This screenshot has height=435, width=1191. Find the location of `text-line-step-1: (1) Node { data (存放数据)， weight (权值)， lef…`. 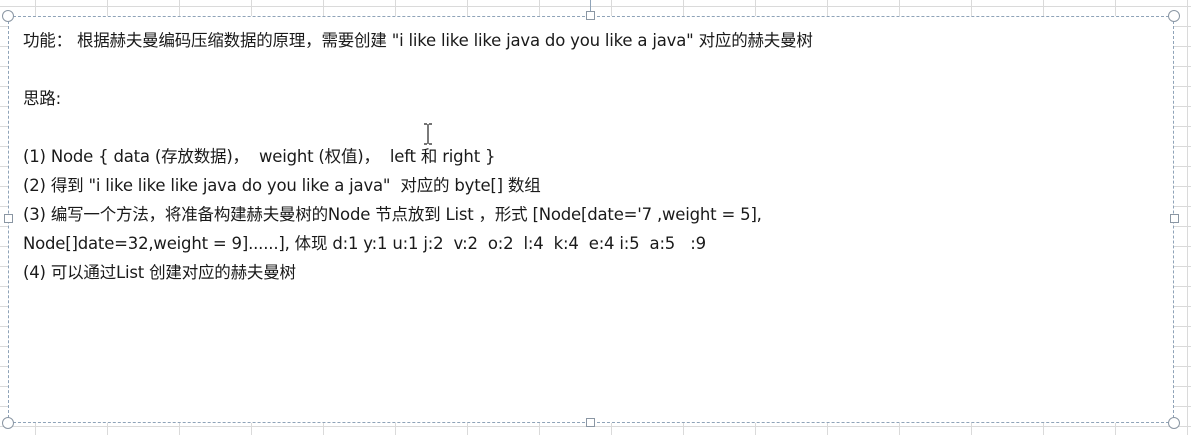

text-line-step-1: (1) Node { data (存放数据)， weight (权值)， lef… is located at coordinates (259, 156).